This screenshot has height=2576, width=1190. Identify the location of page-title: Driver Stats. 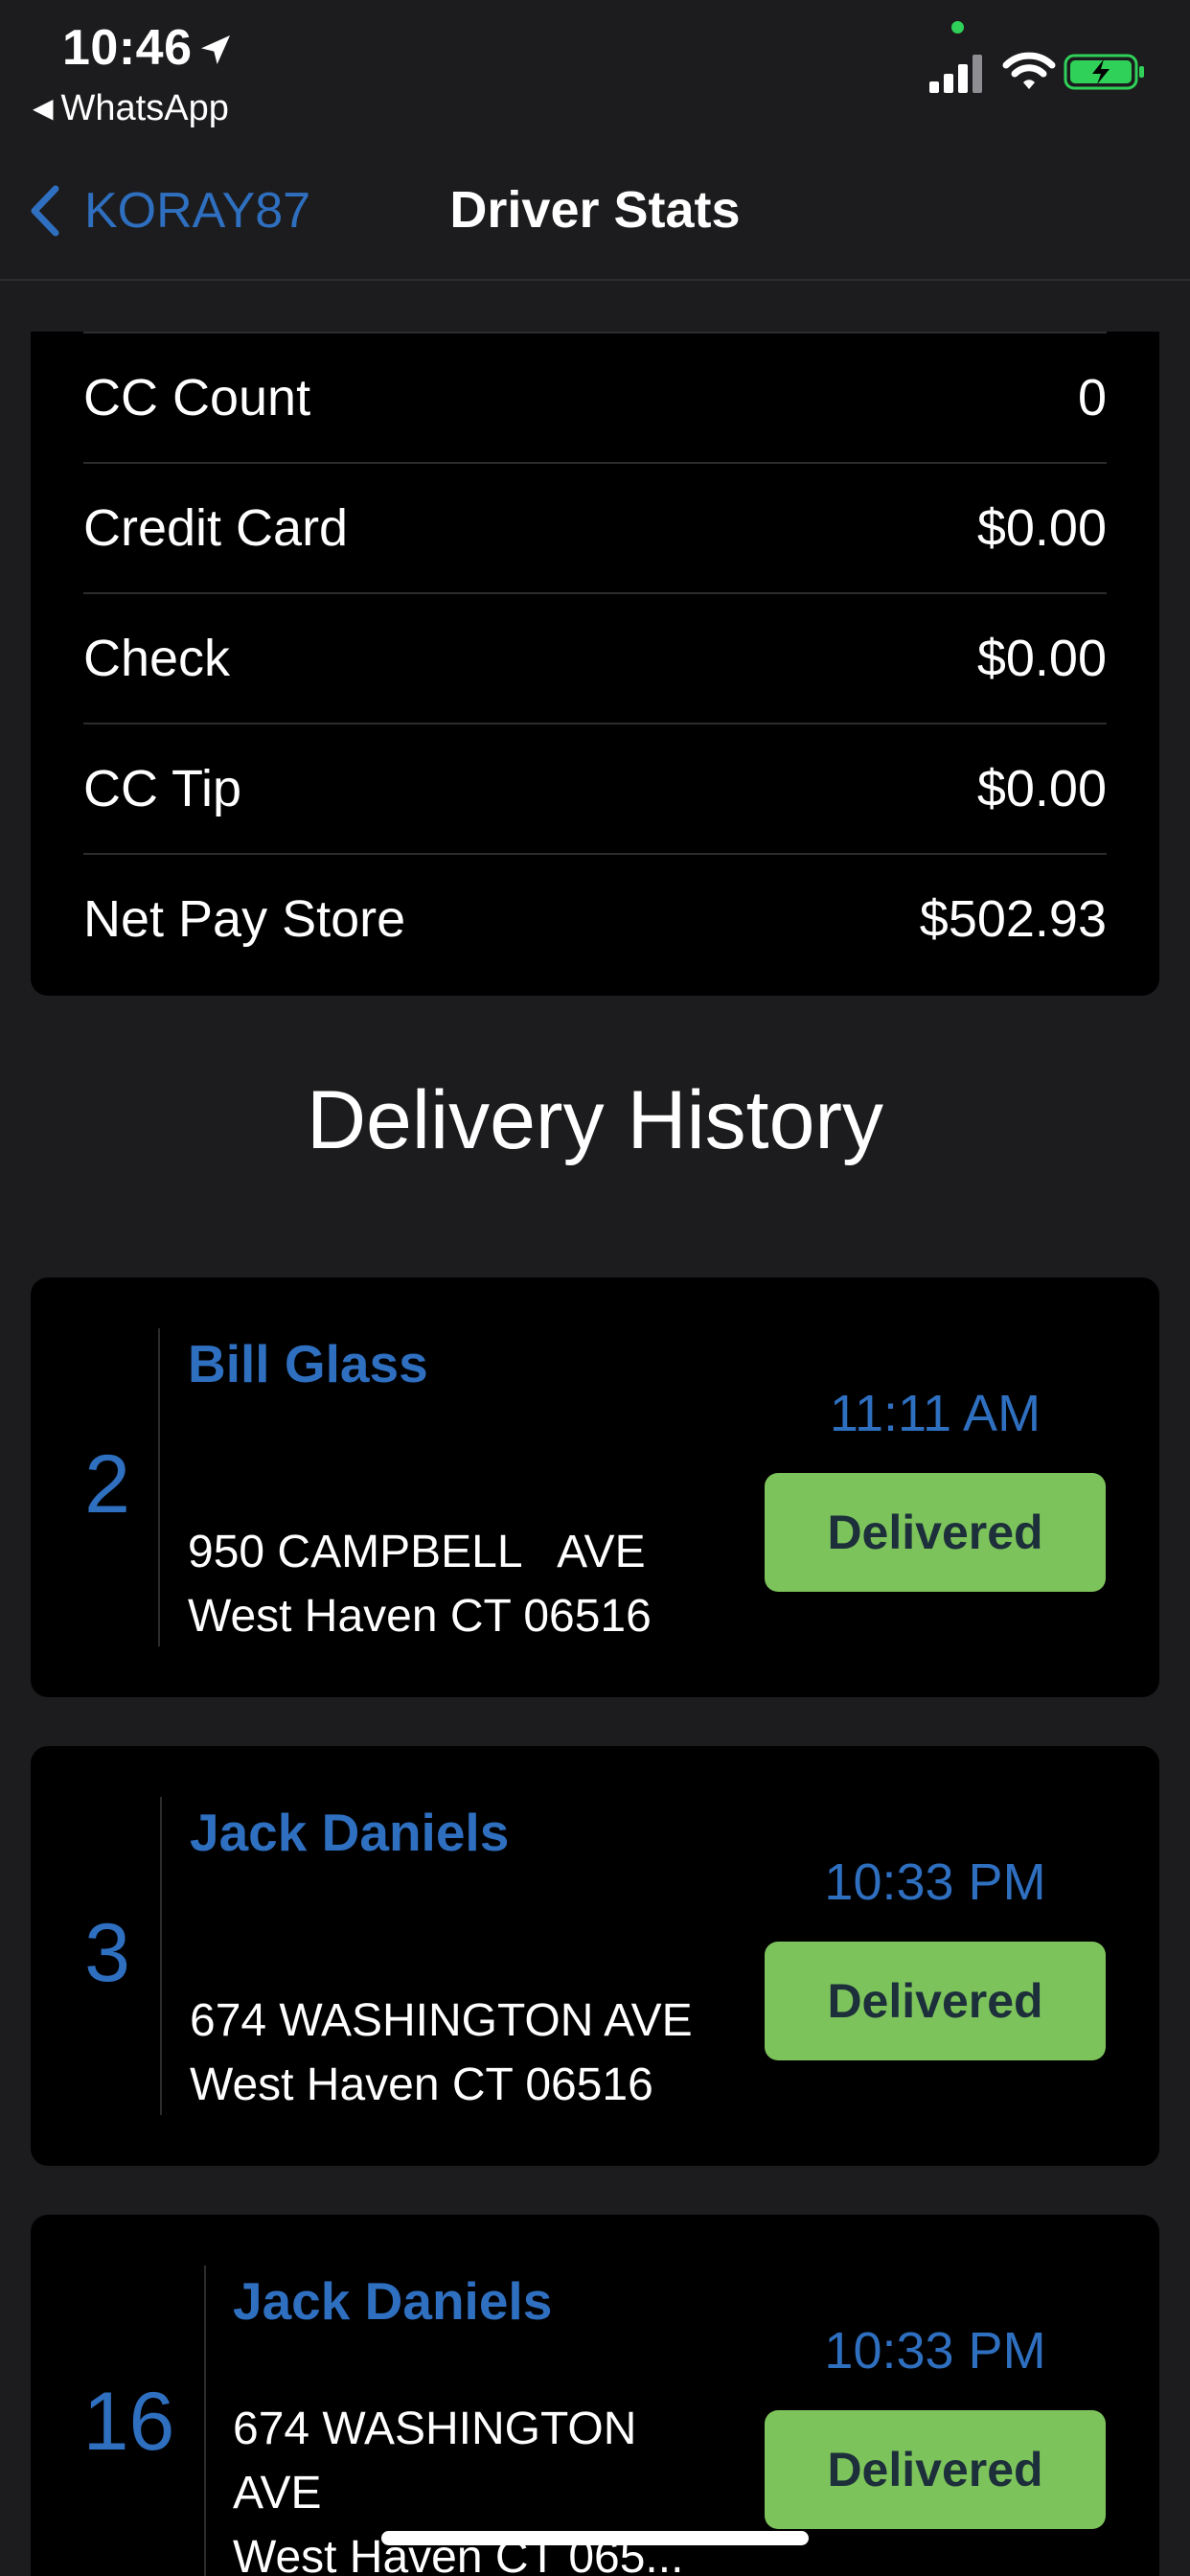
(595, 210).